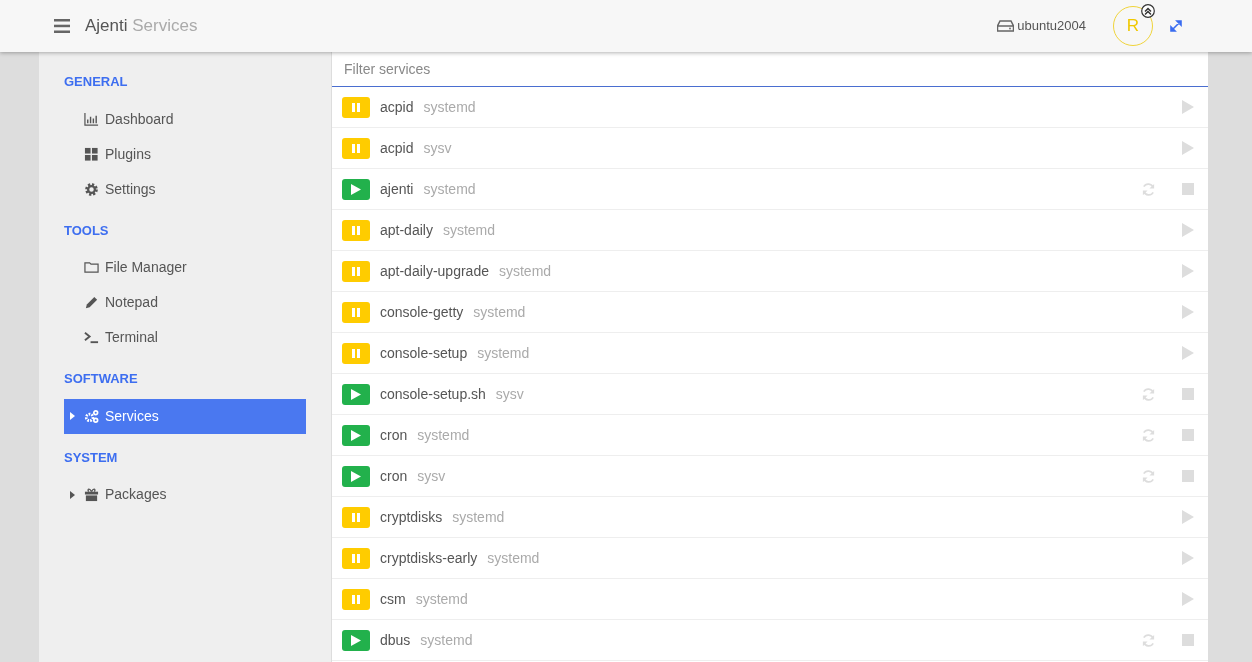 The image size is (1252, 662). What do you see at coordinates (62, 26) in the screenshot?
I see `menu-icon` at bounding box center [62, 26].